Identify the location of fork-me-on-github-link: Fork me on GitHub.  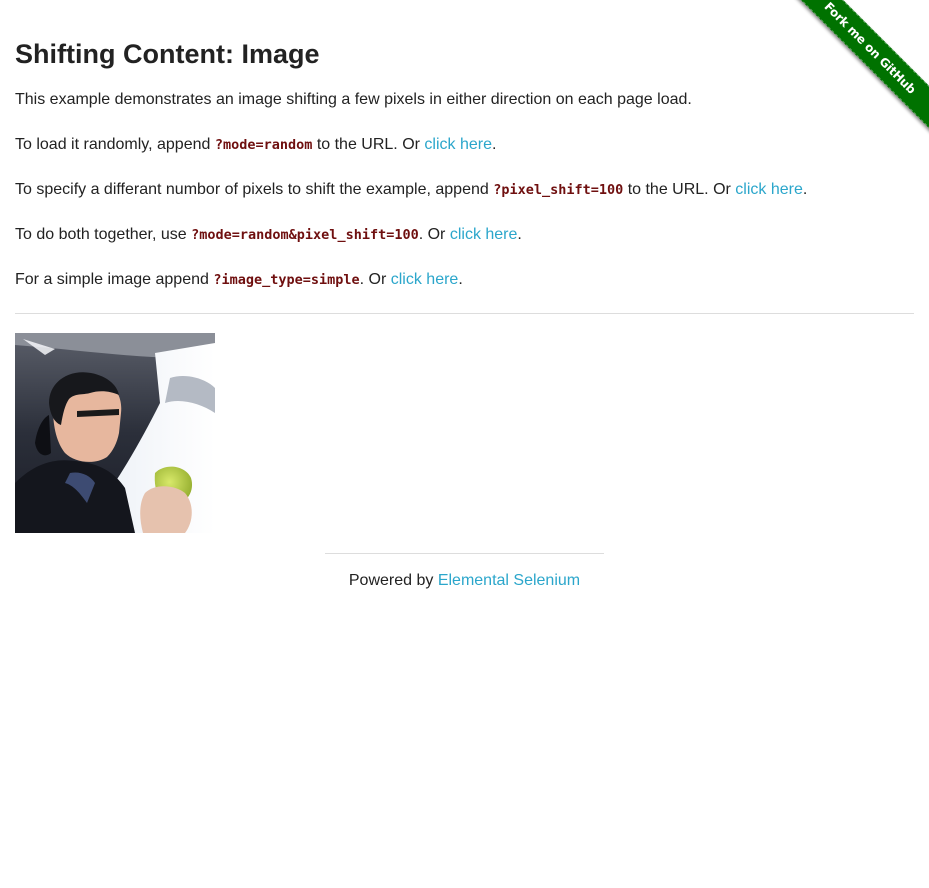
(857, 66).